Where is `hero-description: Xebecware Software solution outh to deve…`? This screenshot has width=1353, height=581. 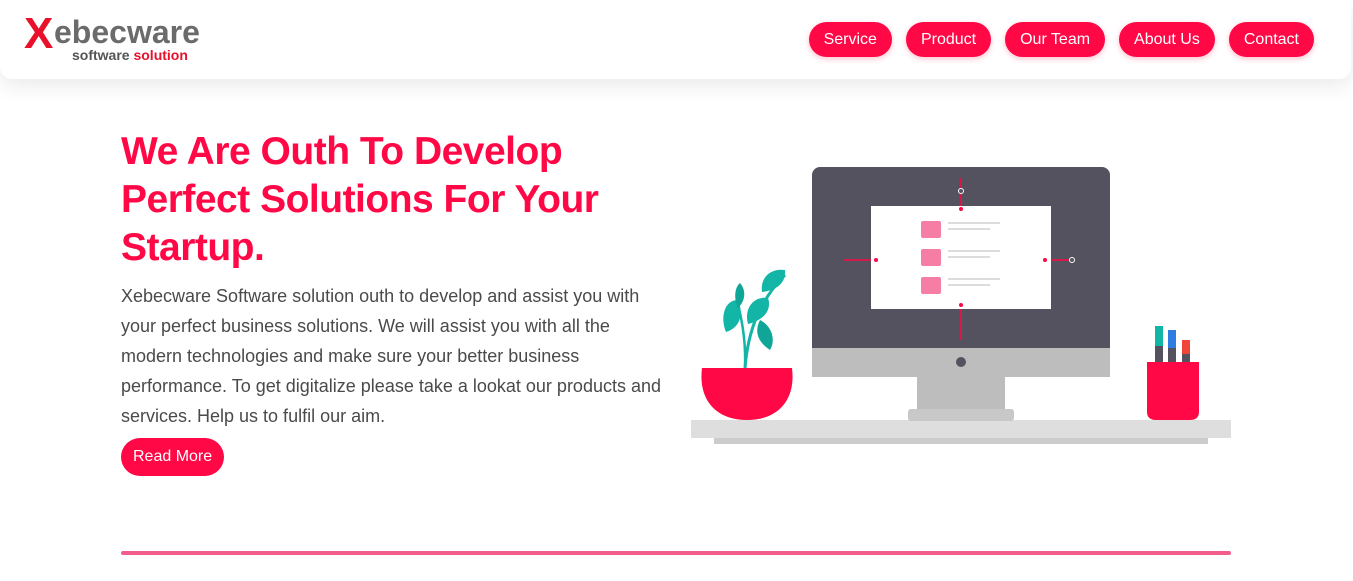
hero-description: Xebecware Software solution outh to deve… is located at coordinates (391, 356).